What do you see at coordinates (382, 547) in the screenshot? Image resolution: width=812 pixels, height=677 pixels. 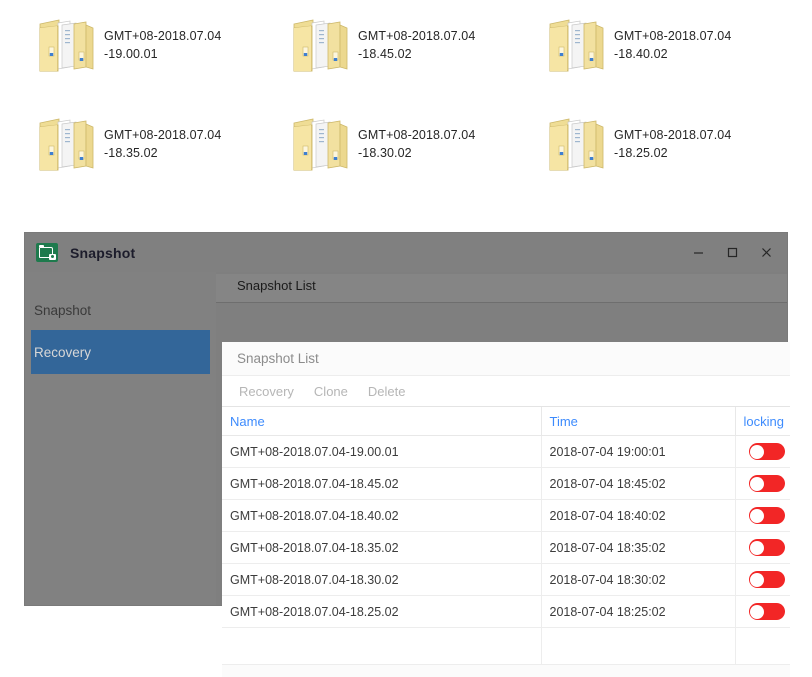 I see `cell-name: GMT+08-2018.07.04-18.35.02` at bounding box center [382, 547].